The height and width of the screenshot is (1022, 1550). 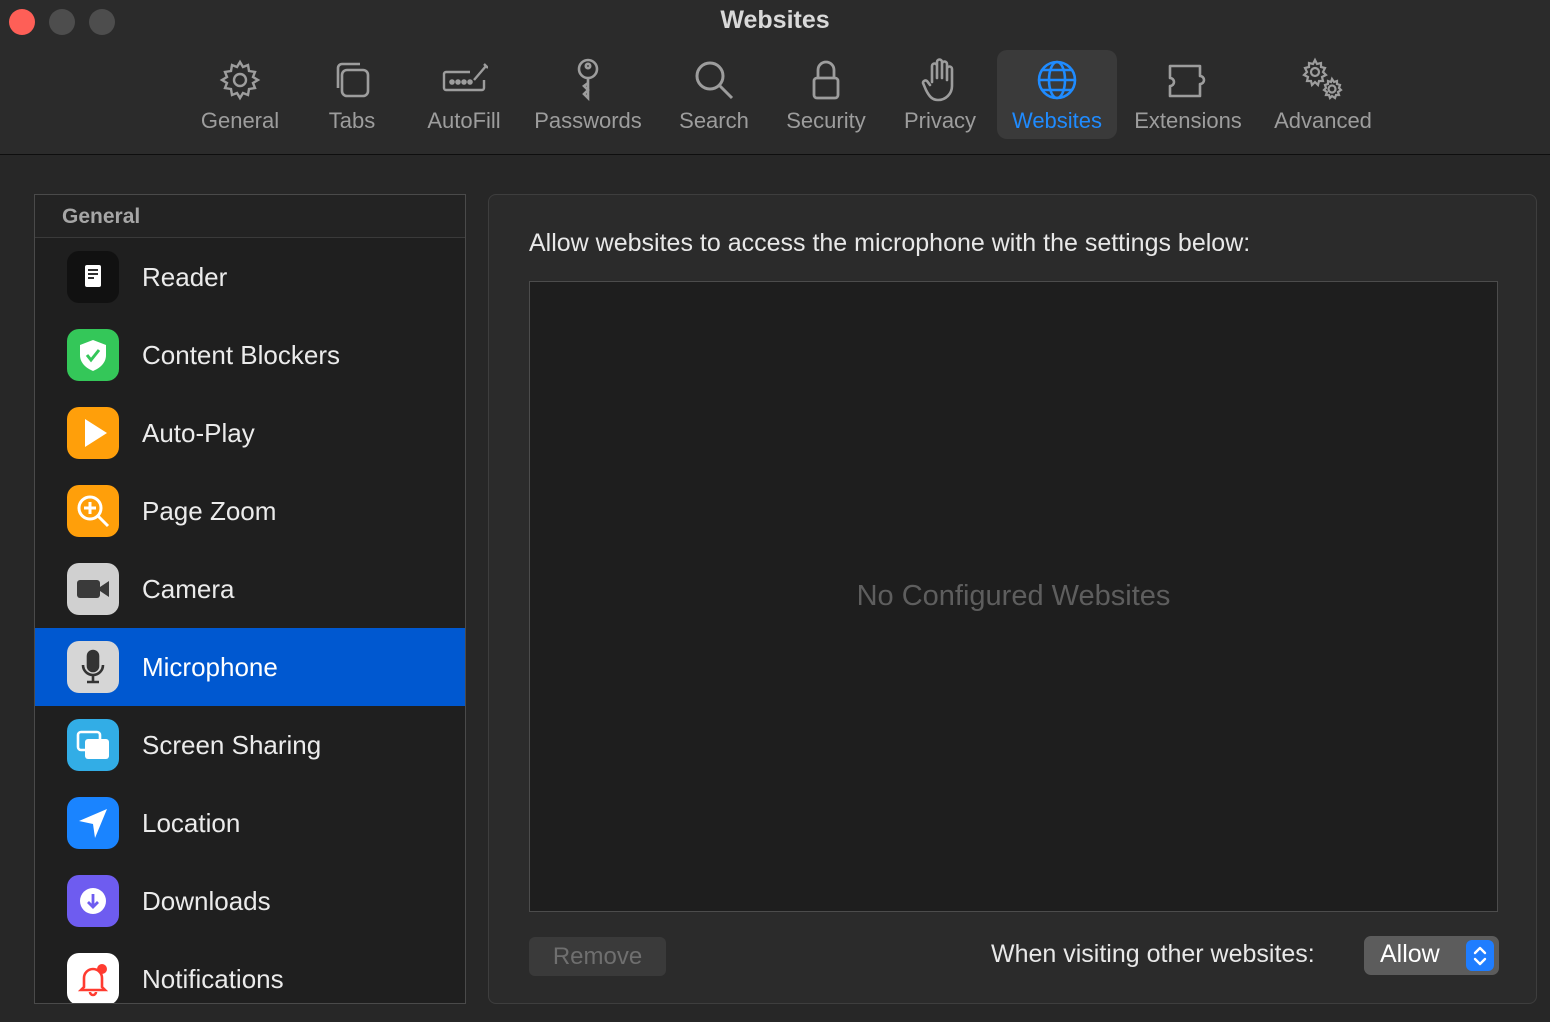 I want to click on camera-icon, so click(x=93, y=589).